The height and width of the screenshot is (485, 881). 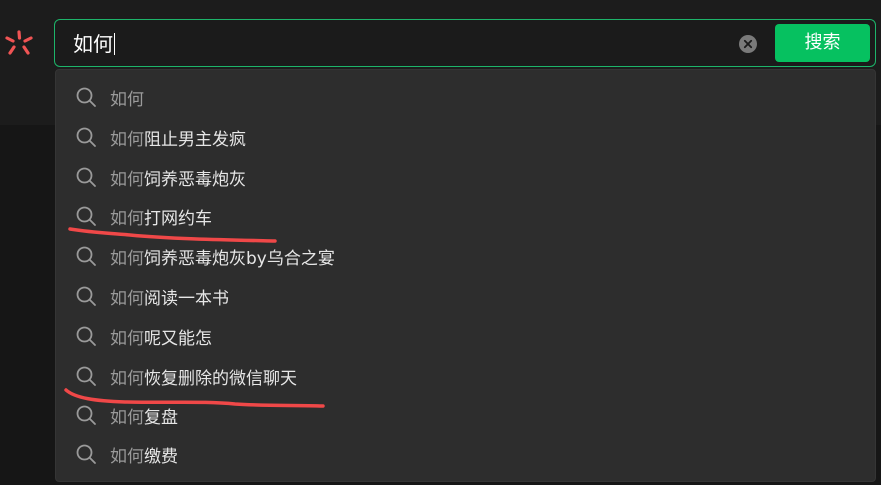 I want to click on suggestion-item: 如何阅读一本书, so click(x=465, y=296).